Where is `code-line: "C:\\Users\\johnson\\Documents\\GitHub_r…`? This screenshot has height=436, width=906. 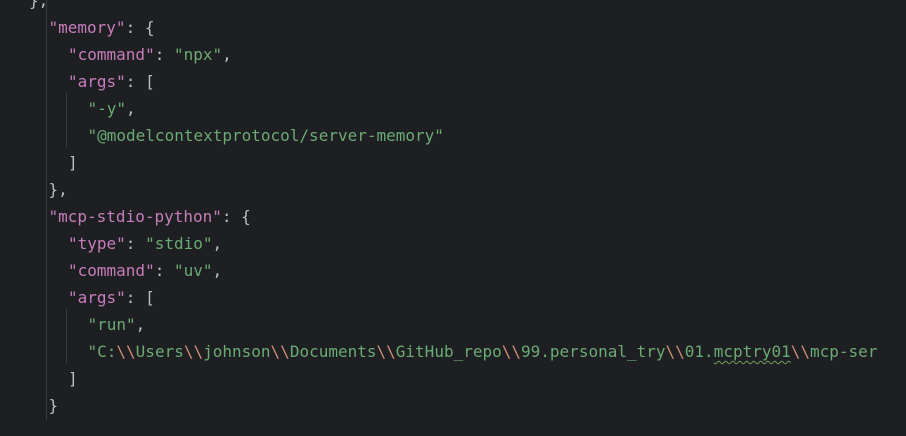
code-line: "C:\\Users\\johnson\\Documents\\GitHub_r… is located at coordinates (483, 351).